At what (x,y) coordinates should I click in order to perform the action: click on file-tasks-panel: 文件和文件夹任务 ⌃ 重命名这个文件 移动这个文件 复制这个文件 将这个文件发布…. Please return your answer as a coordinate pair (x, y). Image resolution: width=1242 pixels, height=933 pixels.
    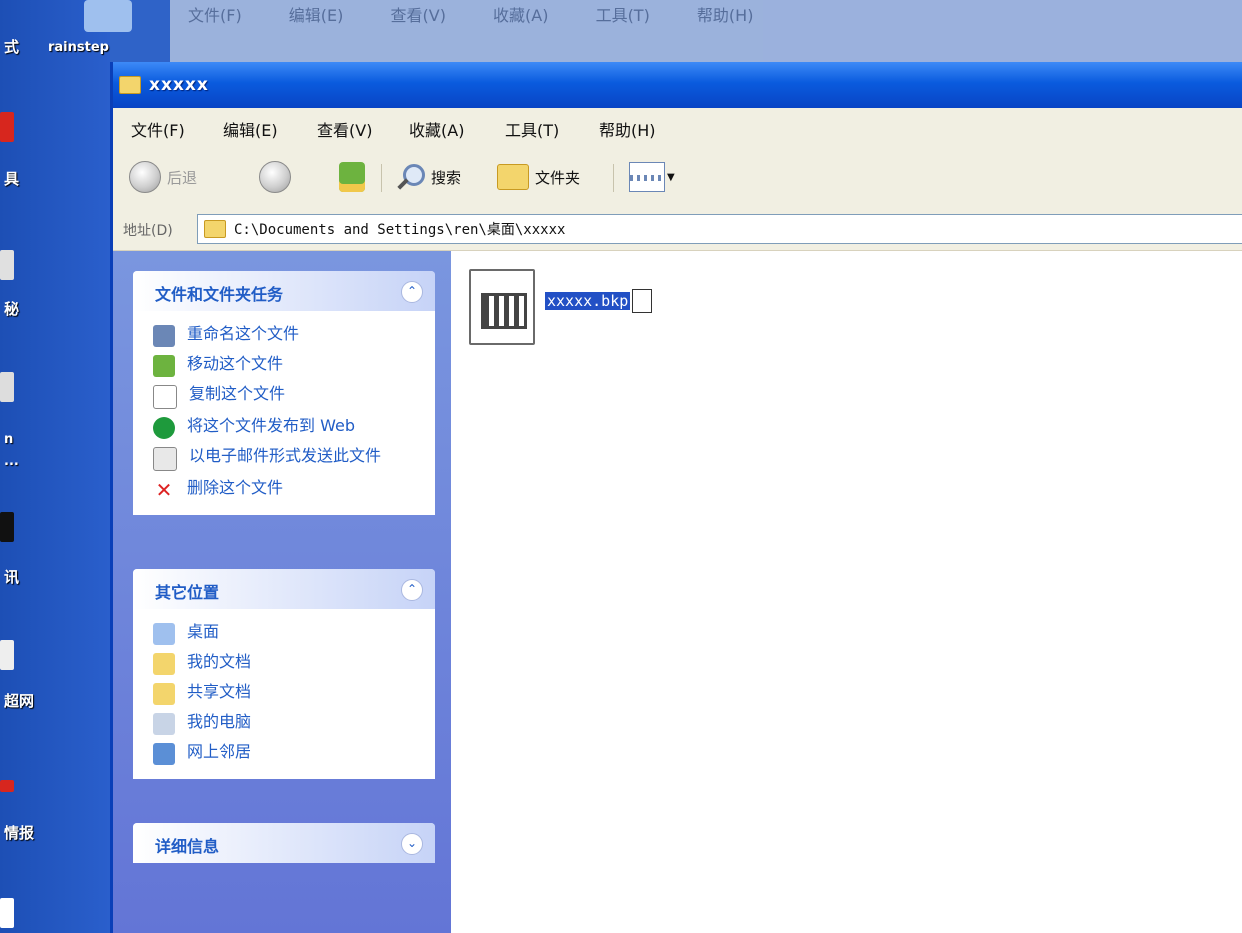
    Looking at the image, I should click on (284, 393).